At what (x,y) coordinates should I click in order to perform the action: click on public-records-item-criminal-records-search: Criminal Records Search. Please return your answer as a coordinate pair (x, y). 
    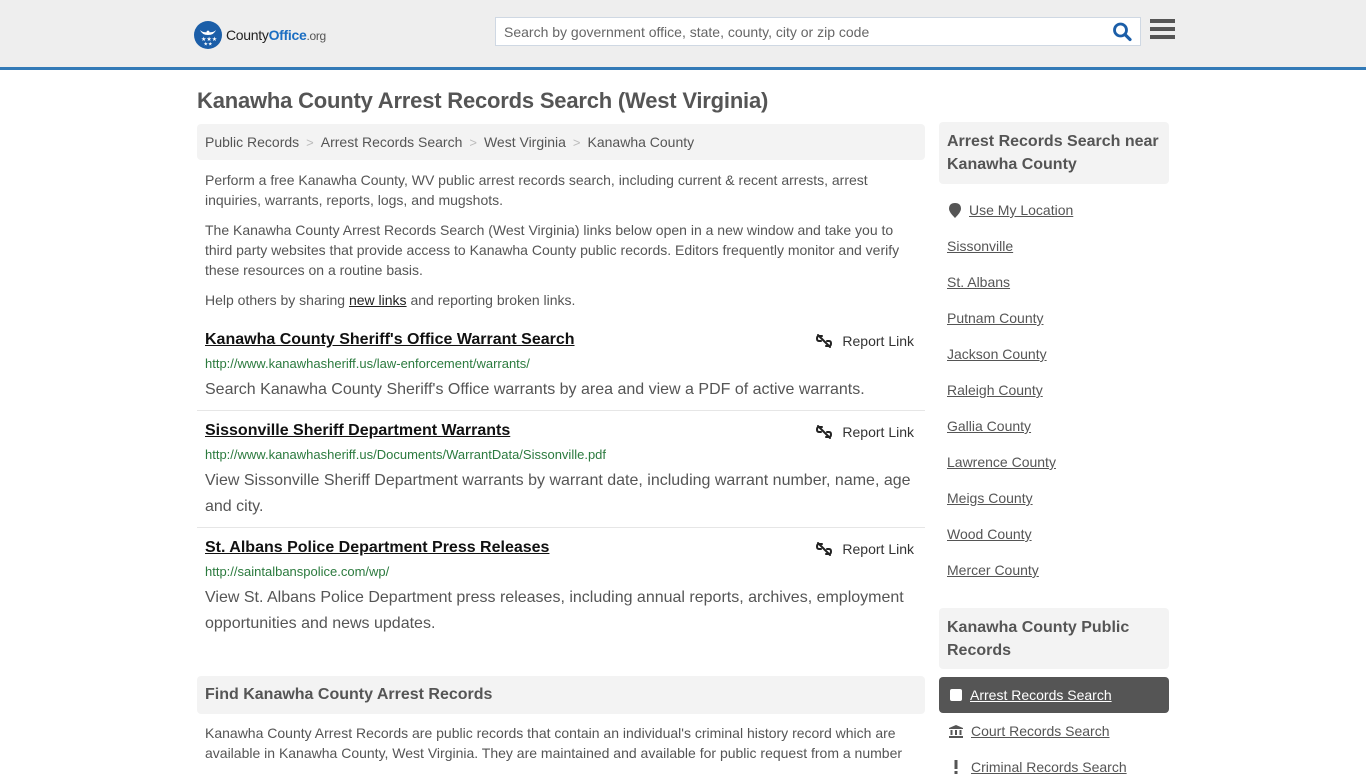
    Looking at the image, I should click on (1038, 767).